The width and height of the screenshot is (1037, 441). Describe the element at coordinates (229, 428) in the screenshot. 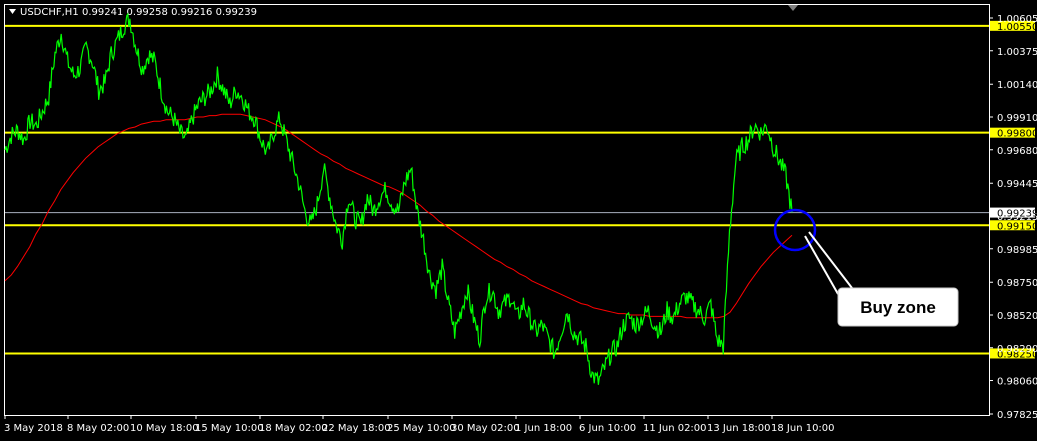

I see `x-tick-label: 15 May 10:00` at that location.